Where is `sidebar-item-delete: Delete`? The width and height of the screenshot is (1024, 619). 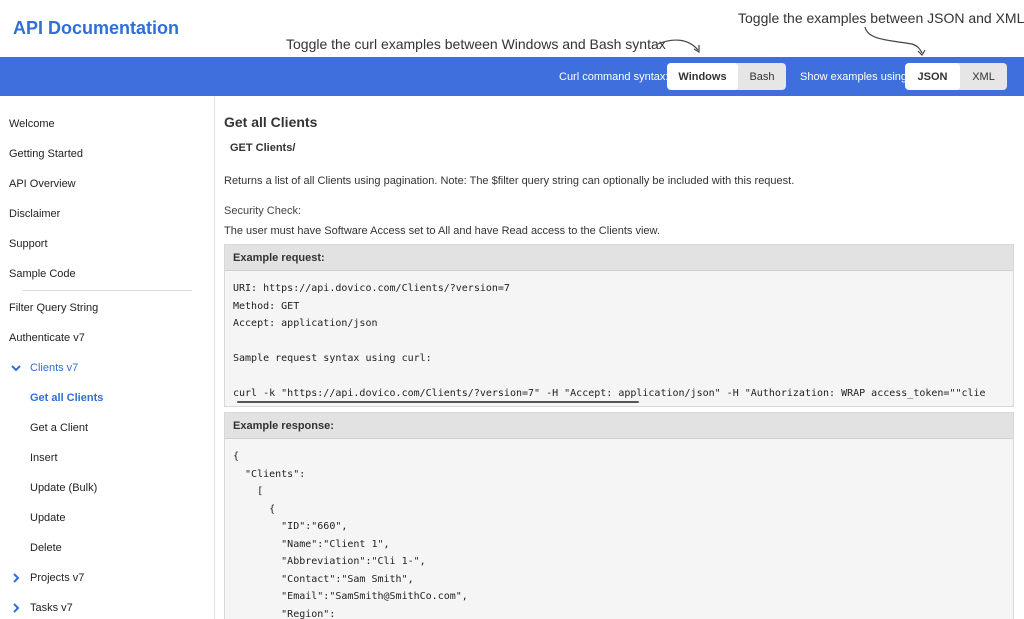 sidebar-item-delete: Delete is located at coordinates (107, 548).